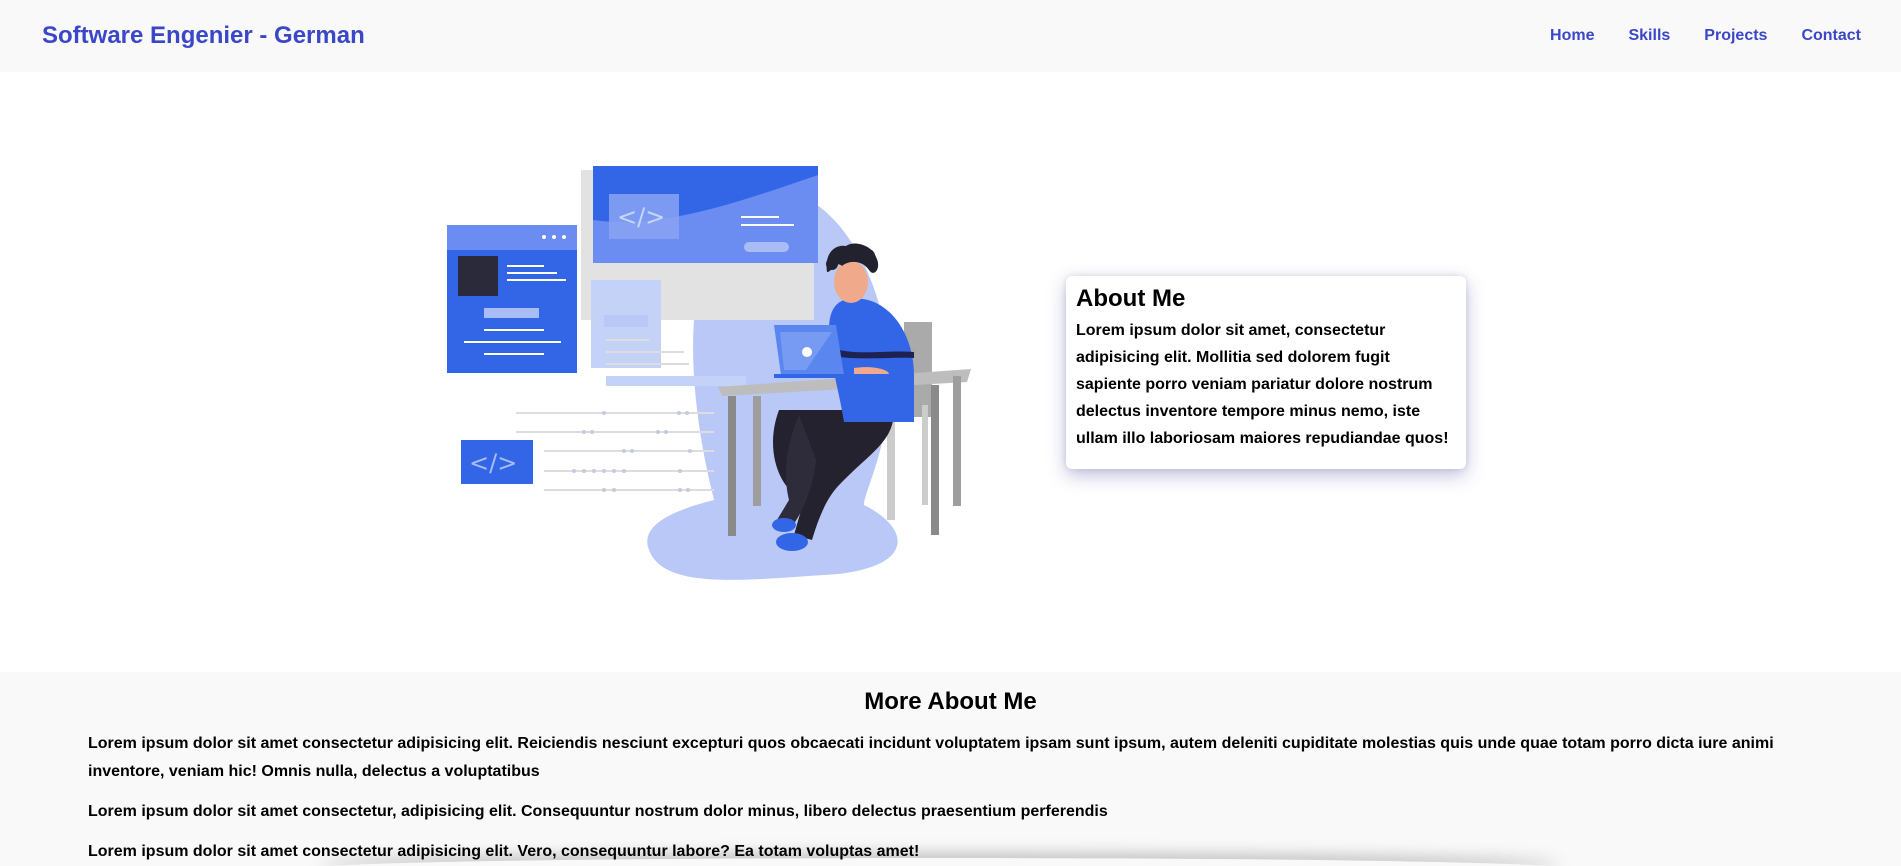  What do you see at coordinates (851, 282) in the screenshot?
I see `person-face` at bounding box center [851, 282].